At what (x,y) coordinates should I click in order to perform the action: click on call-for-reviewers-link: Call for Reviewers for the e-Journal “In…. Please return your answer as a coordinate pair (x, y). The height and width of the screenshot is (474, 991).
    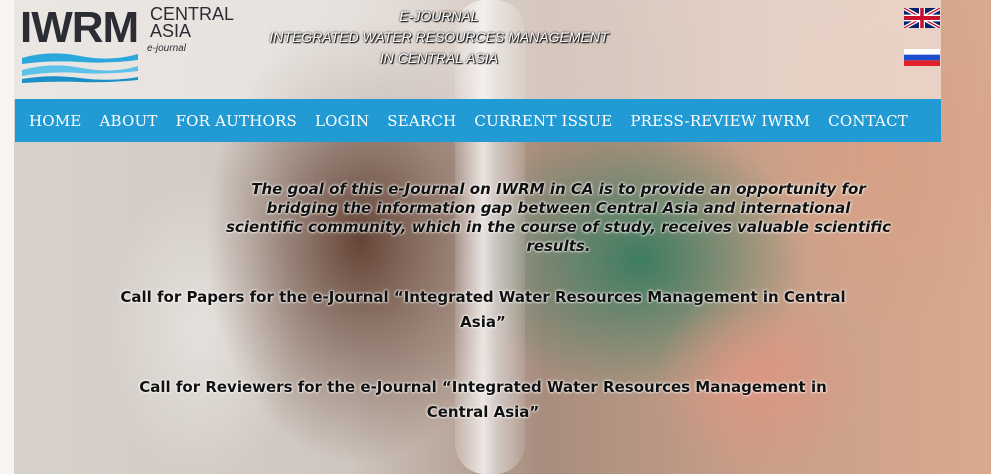
    Looking at the image, I should click on (483, 400).